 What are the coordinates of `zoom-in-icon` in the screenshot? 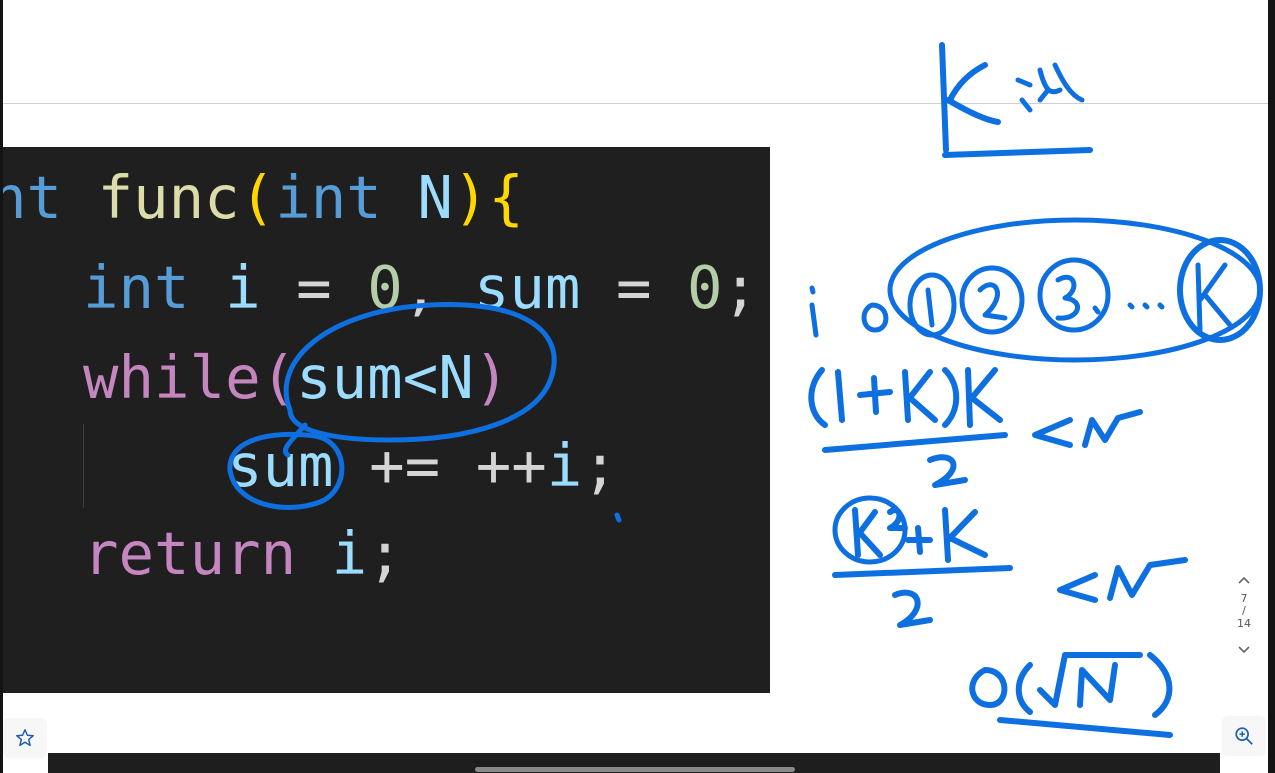 It's located at (1244, 736).